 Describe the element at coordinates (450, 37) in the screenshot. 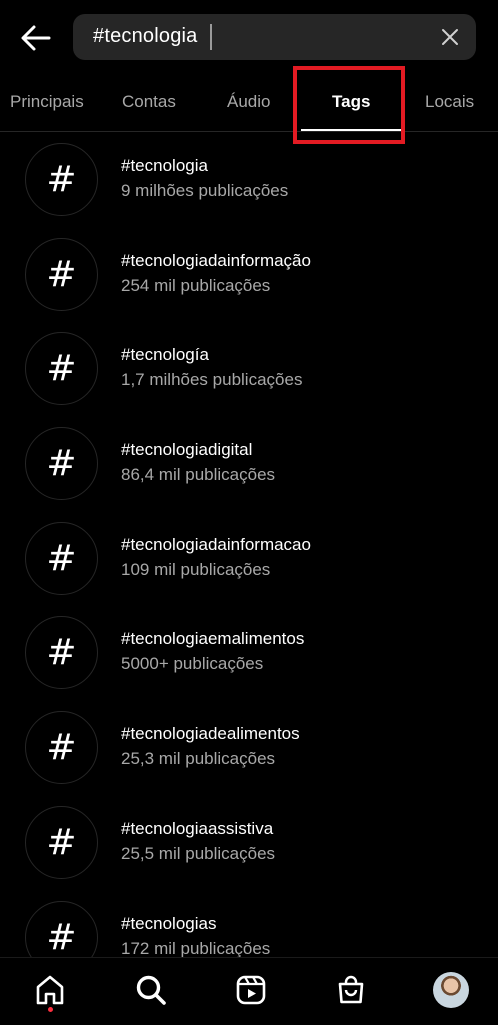

I see `clear-search-icon` at that location.